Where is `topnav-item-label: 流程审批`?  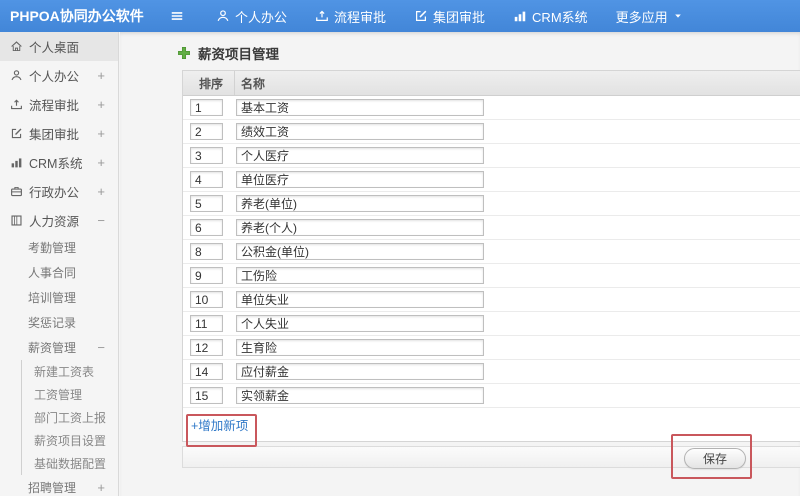
topnav-item-label: 流程审批 is located at coordinates (360, 17).